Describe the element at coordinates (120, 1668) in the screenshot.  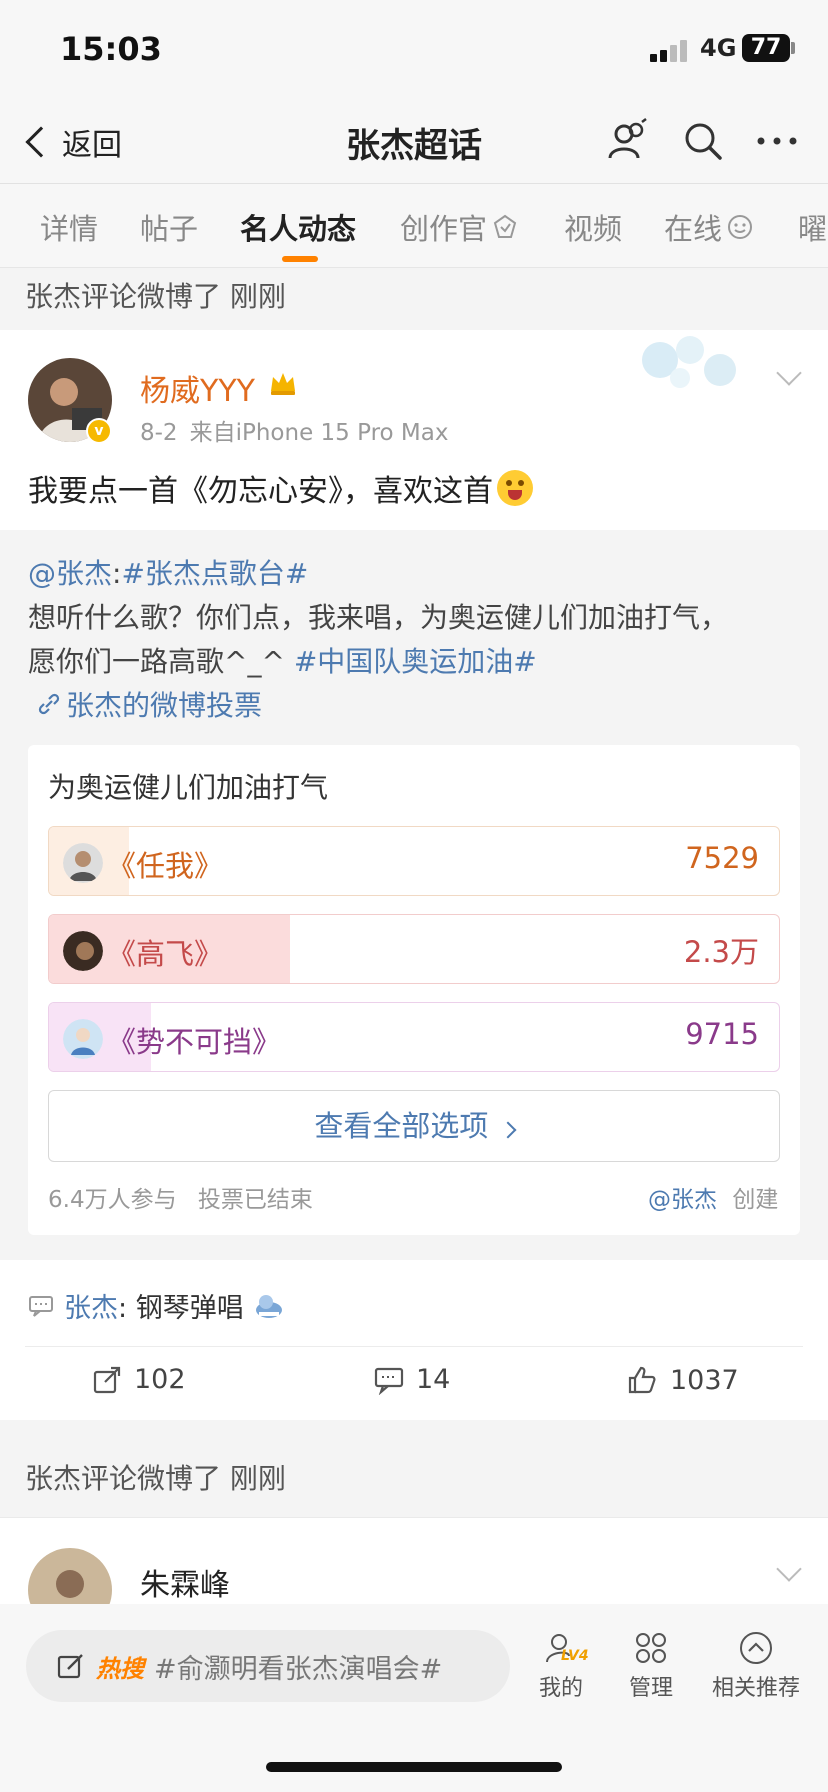
I see `hot-search-label: 热搜` at that location.